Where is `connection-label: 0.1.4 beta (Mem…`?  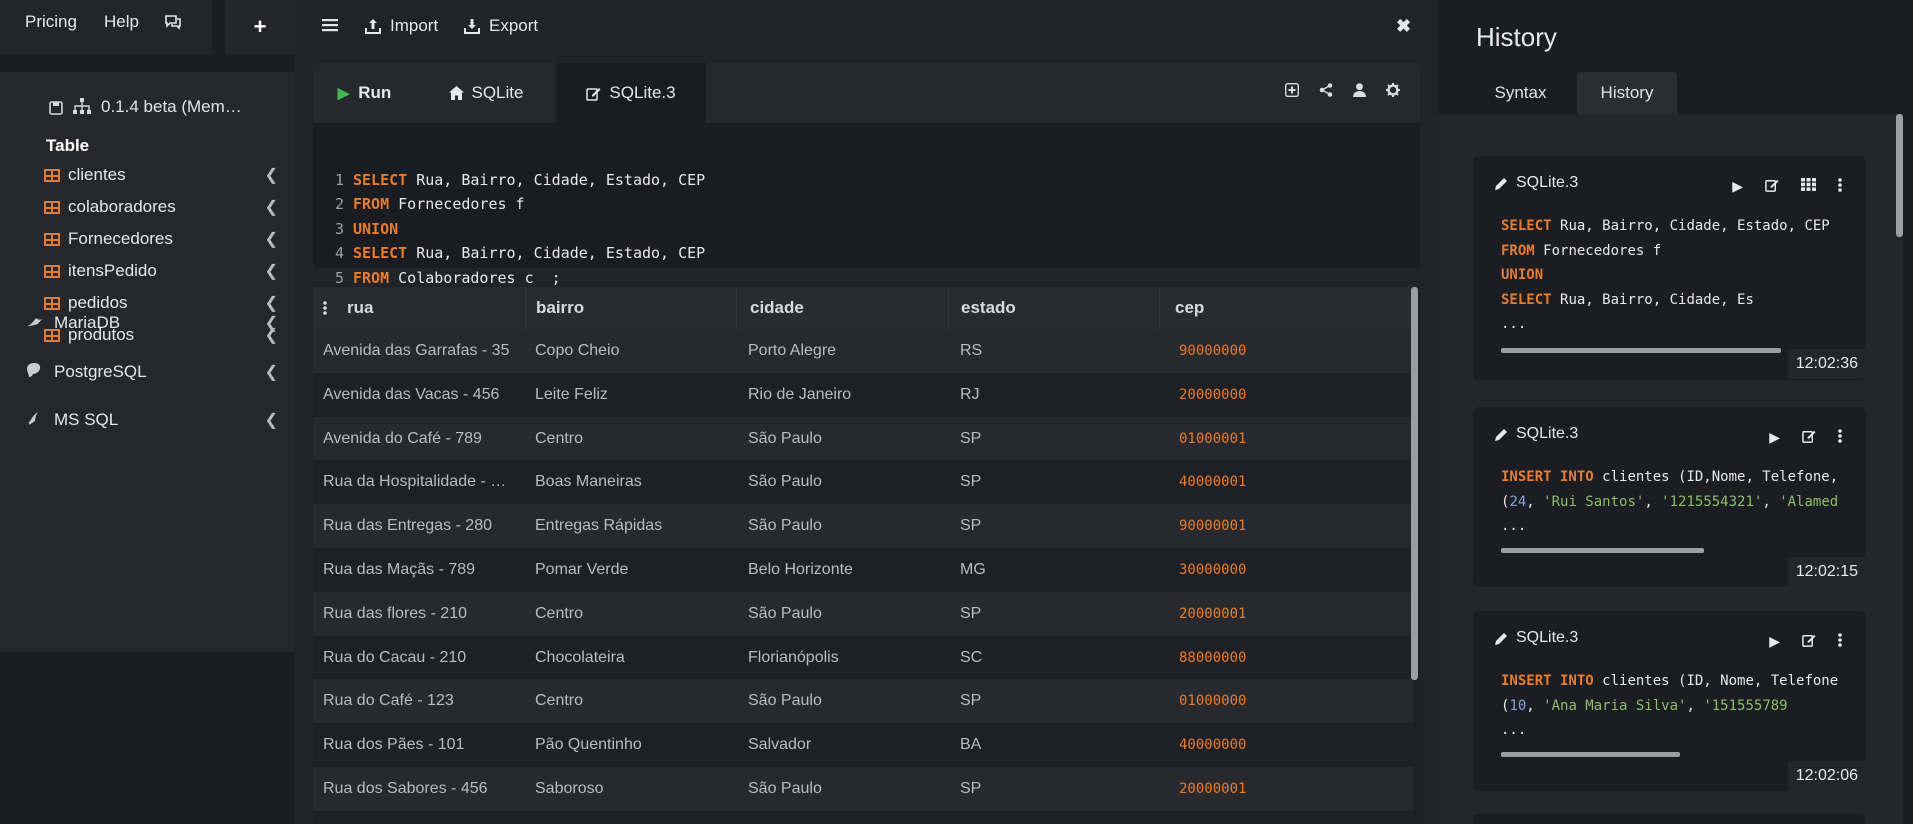
connection-label: 0.1.4 beta (Mem… is located at coordinates (171, 107).